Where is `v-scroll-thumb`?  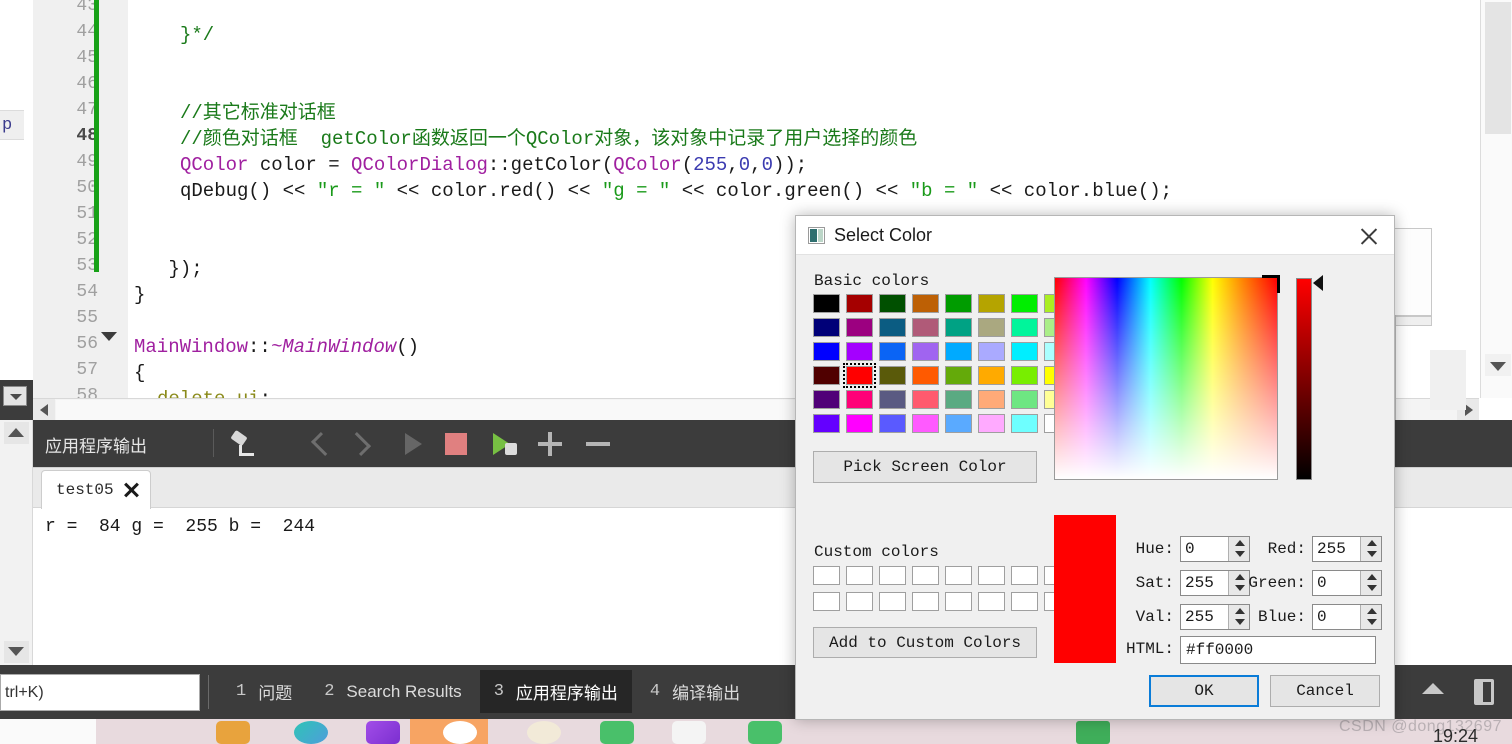 v-scroll-thumb is located at coordinates (1498, 68).